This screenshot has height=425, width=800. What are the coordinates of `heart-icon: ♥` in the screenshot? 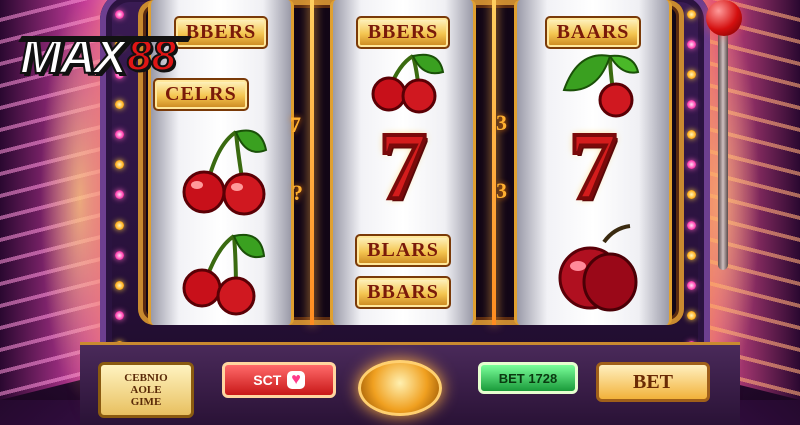 It's located at (296, 380).